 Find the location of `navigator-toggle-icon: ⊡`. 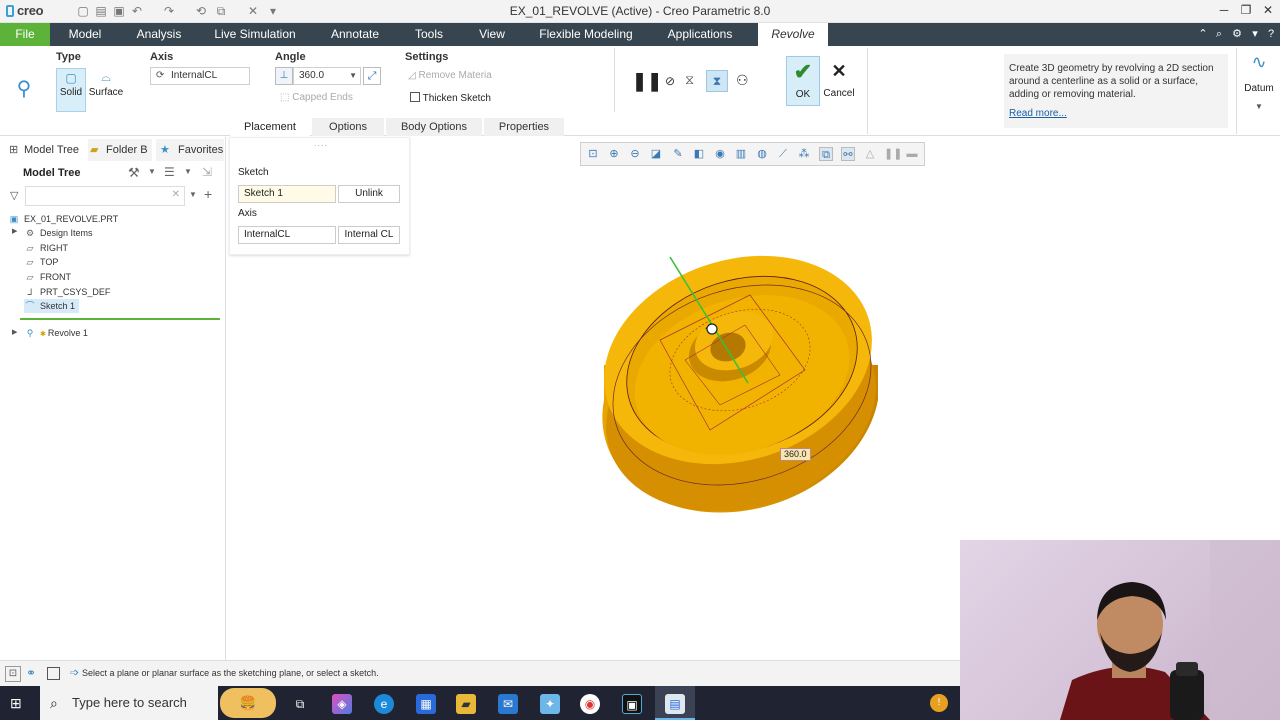

navigator-toggle-icon: ⊡ is located at coordinates (13, 674).